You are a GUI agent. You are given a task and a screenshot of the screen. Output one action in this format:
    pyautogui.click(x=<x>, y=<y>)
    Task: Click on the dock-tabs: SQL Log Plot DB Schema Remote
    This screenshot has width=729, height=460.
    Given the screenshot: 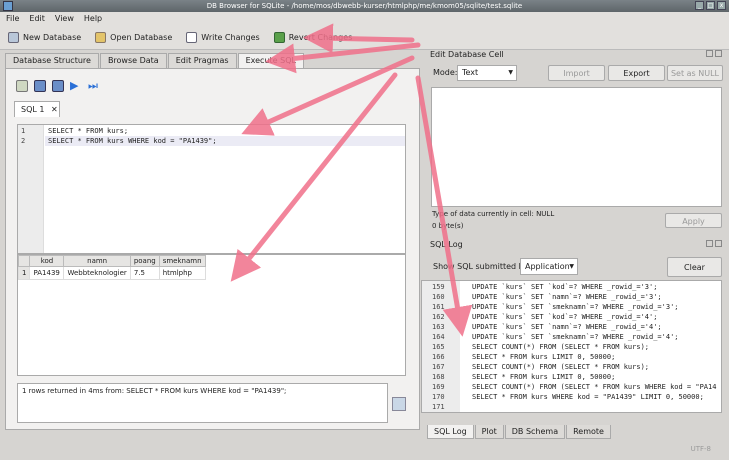 What is the action you would take?
    pyautogui.click(x=519, y=432)
    